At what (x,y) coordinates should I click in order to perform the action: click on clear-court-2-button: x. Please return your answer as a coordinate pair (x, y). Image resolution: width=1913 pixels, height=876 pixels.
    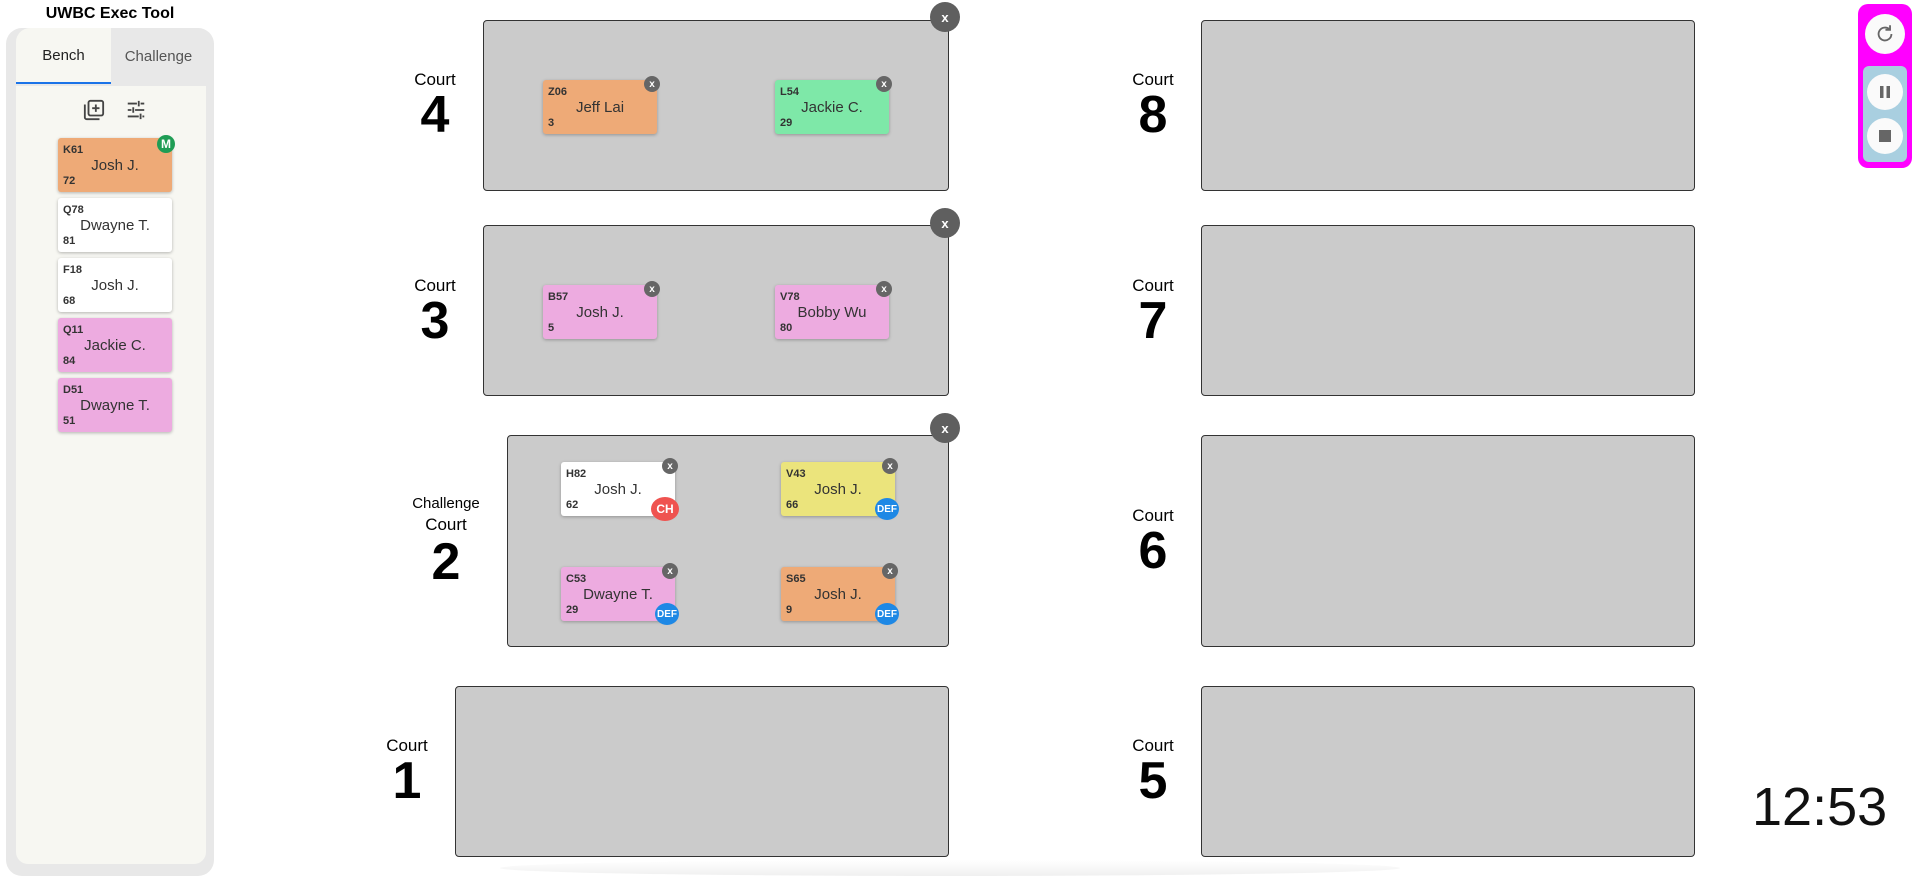
    Looking at the image, I should click on (945, 428).